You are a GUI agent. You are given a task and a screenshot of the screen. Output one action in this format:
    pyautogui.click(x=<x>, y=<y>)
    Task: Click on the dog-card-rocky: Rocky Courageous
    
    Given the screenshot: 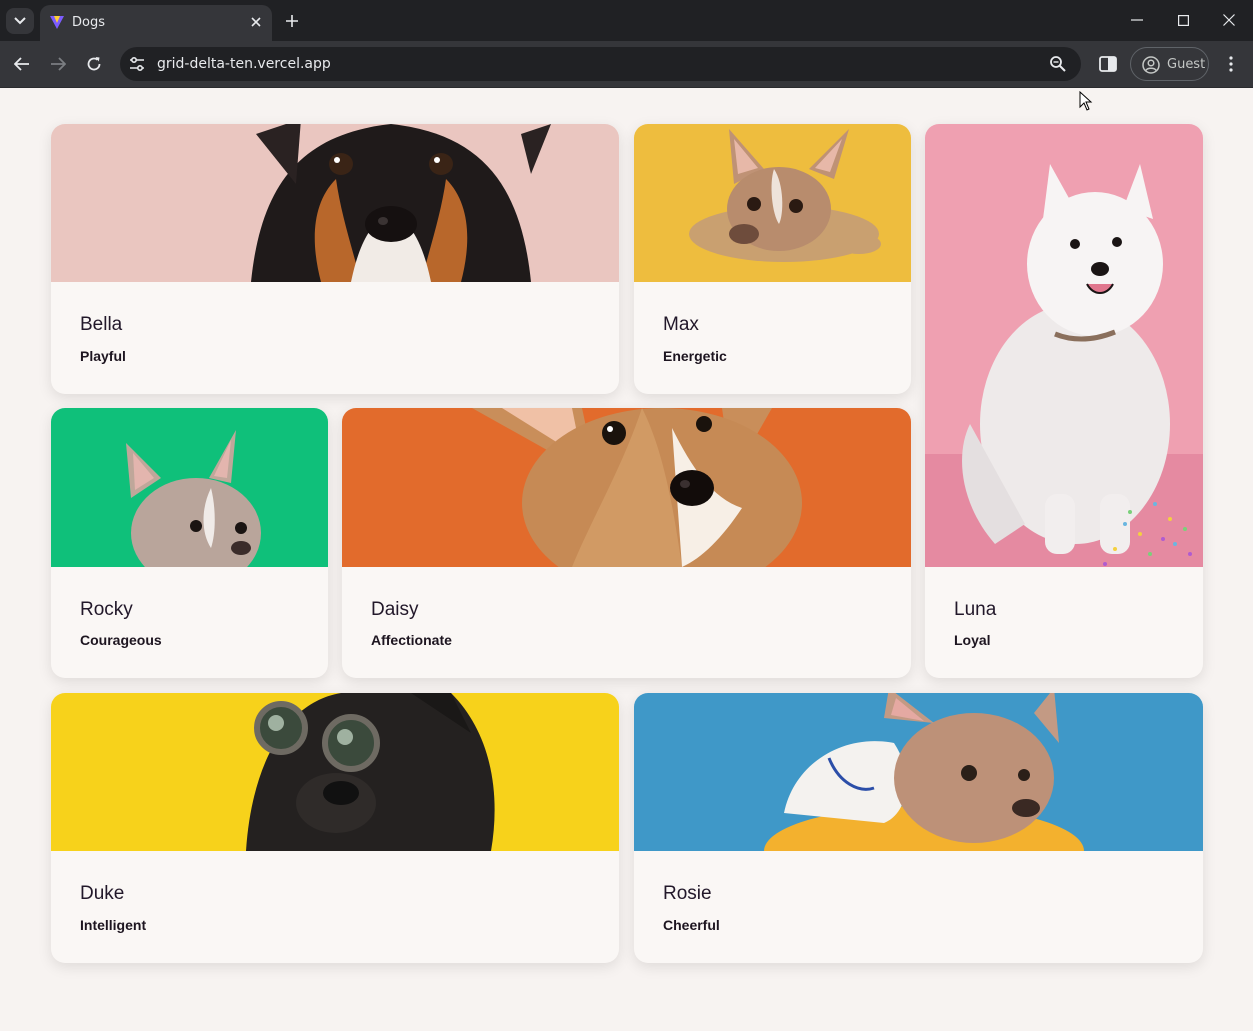 What is the action you would take?
    pyautogui.click(x=189, y=543)
    